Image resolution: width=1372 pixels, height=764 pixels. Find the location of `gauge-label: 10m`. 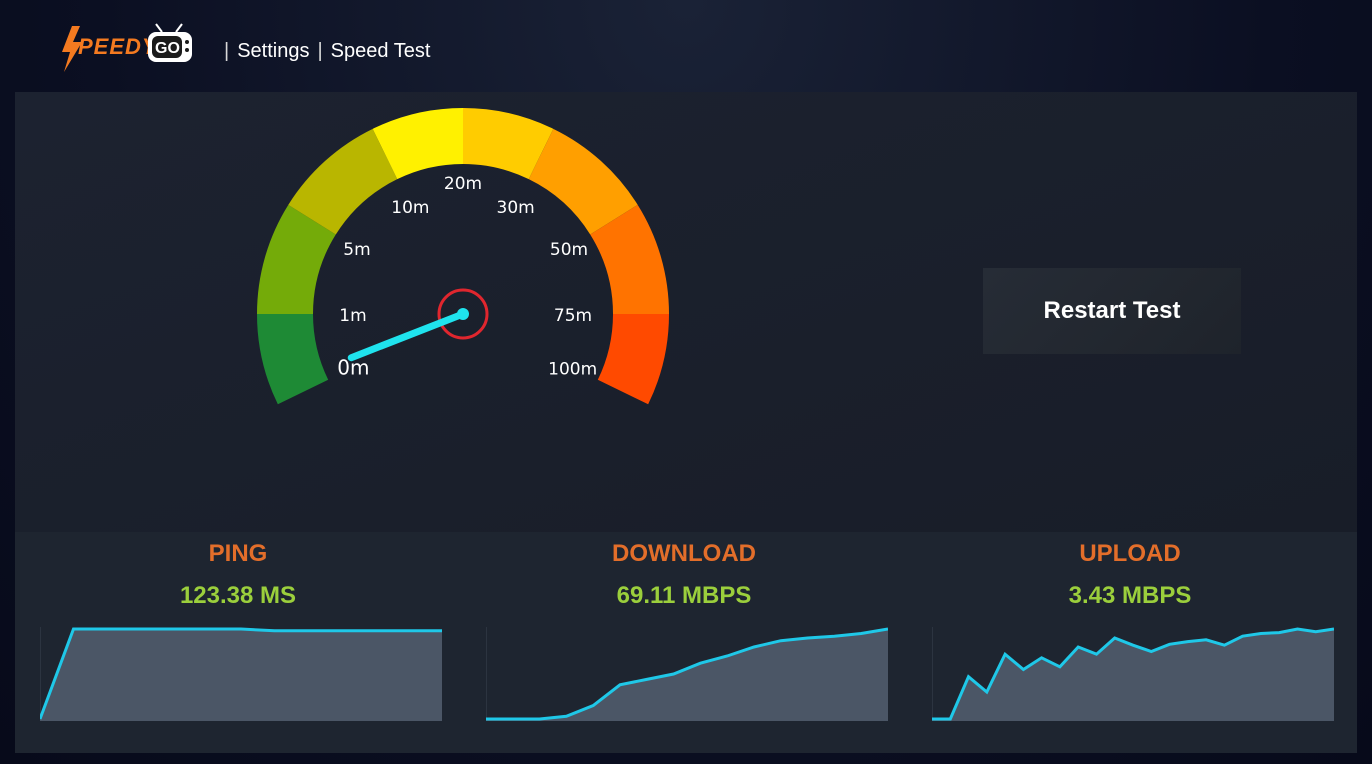

gauge-label: 10m is located at coordinates (410, 208).